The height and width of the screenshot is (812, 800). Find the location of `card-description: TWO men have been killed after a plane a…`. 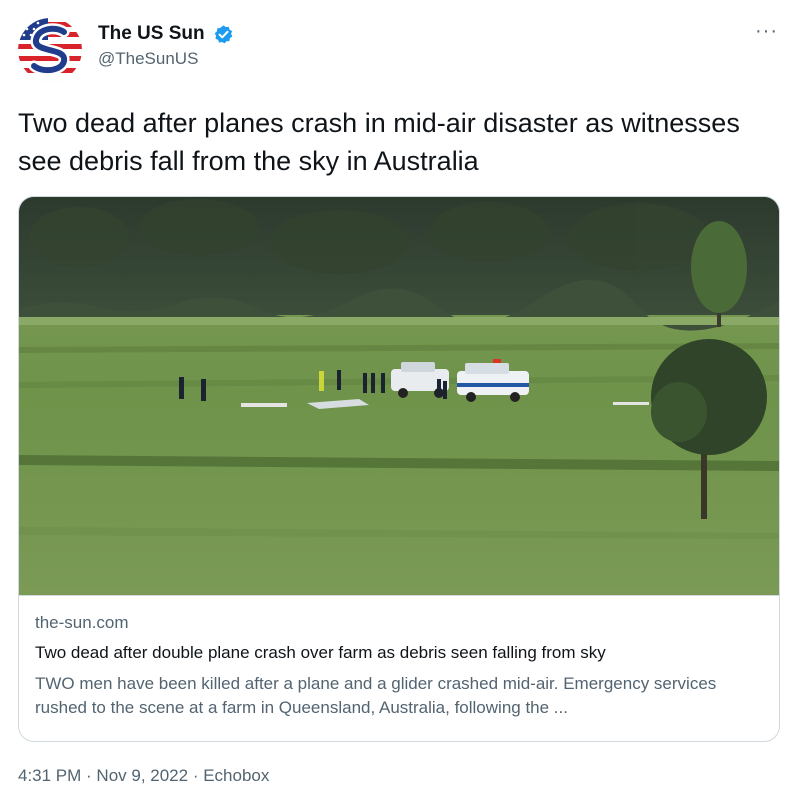

card-description: TWO men have been killed after a plane a… is located at coordinates (376, 695).